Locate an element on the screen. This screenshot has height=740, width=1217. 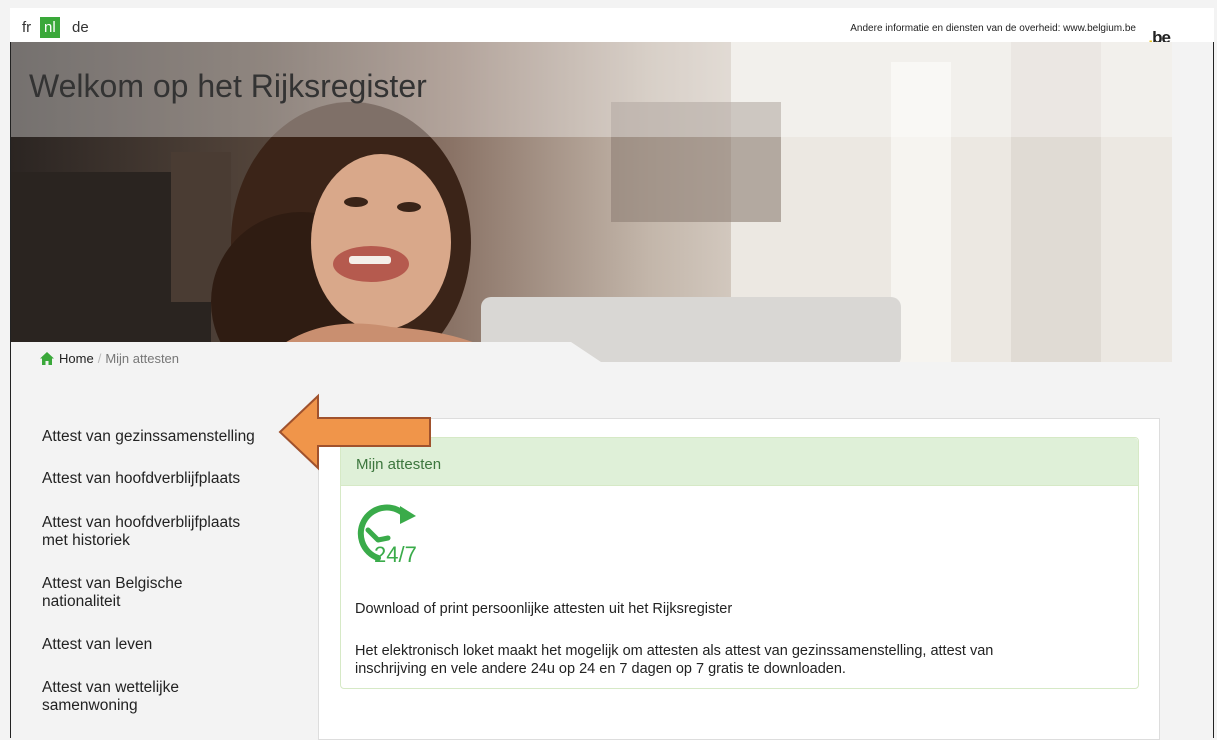
sidebar-item-nationaliteit: Attest van Belgische nationaliteit is located at coordinates (172, 593).